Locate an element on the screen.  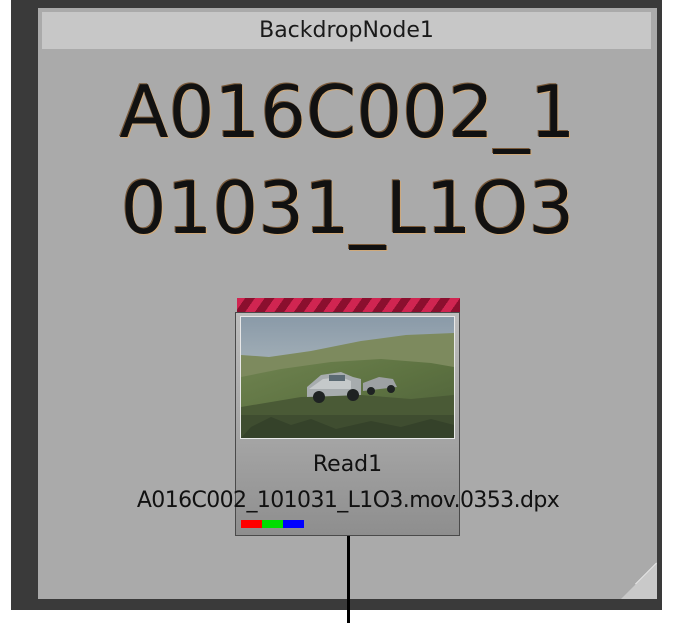
thumbnail-image is located at coordinates (347, 377).